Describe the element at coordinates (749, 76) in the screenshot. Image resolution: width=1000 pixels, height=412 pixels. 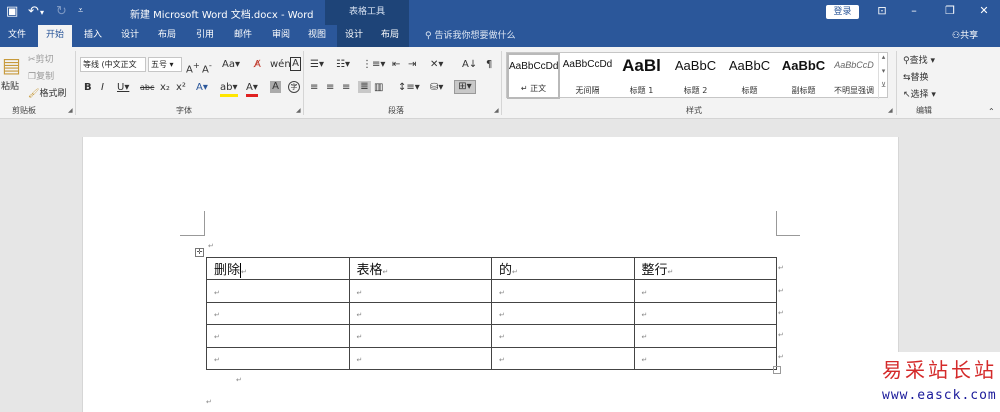
I see `style-title: AaBbC 标题` at that location.